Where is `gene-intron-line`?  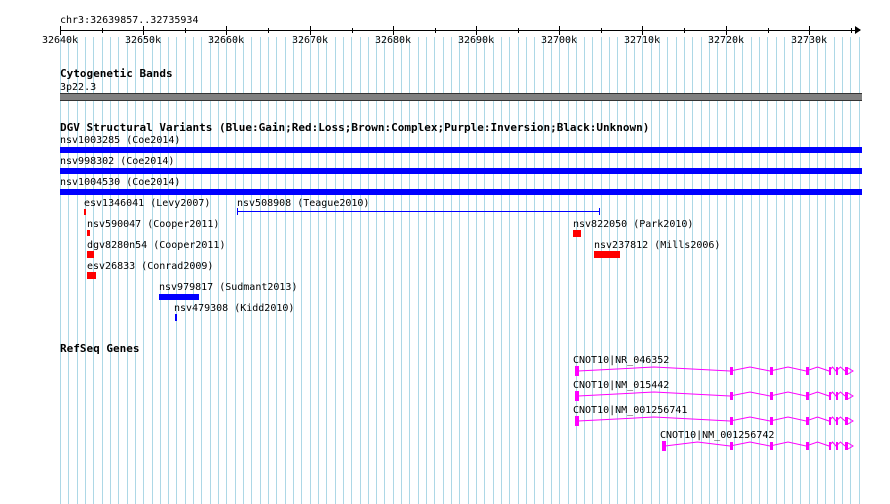
gene-intron-line is located at coordinates (755, 444).